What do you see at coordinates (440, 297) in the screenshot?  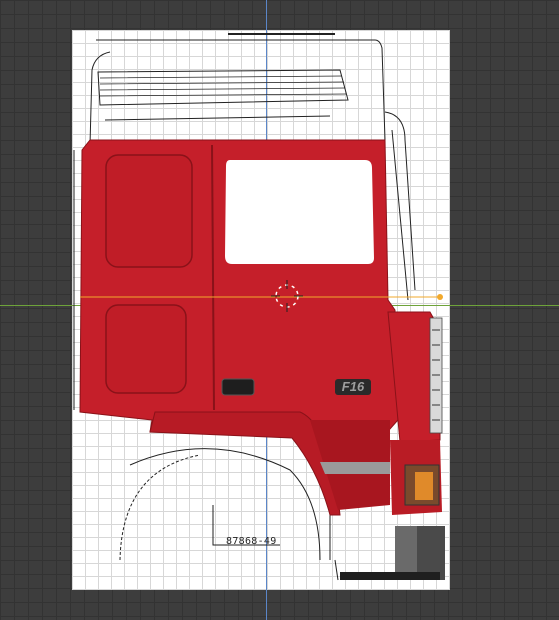 I see `selection-vertex` at bounding box center [440, 297].